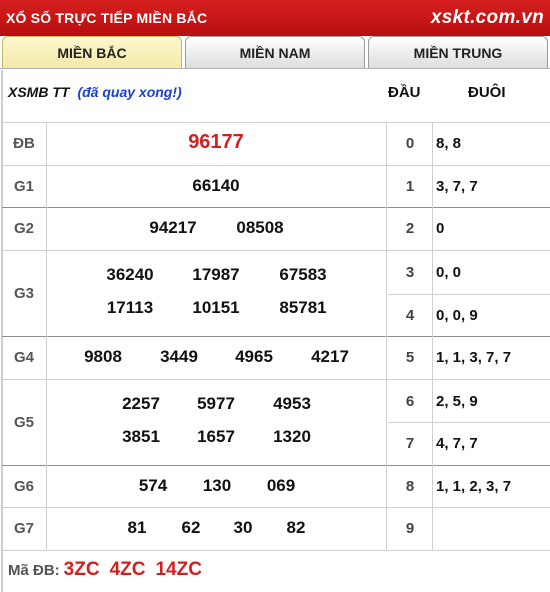 The width and height of the screenshot is (550, 592). Describe the element at coordinates (474, 486) in the screenshot. I see `loto-duoi: 1, 1, 2, 3, 7` at that location.